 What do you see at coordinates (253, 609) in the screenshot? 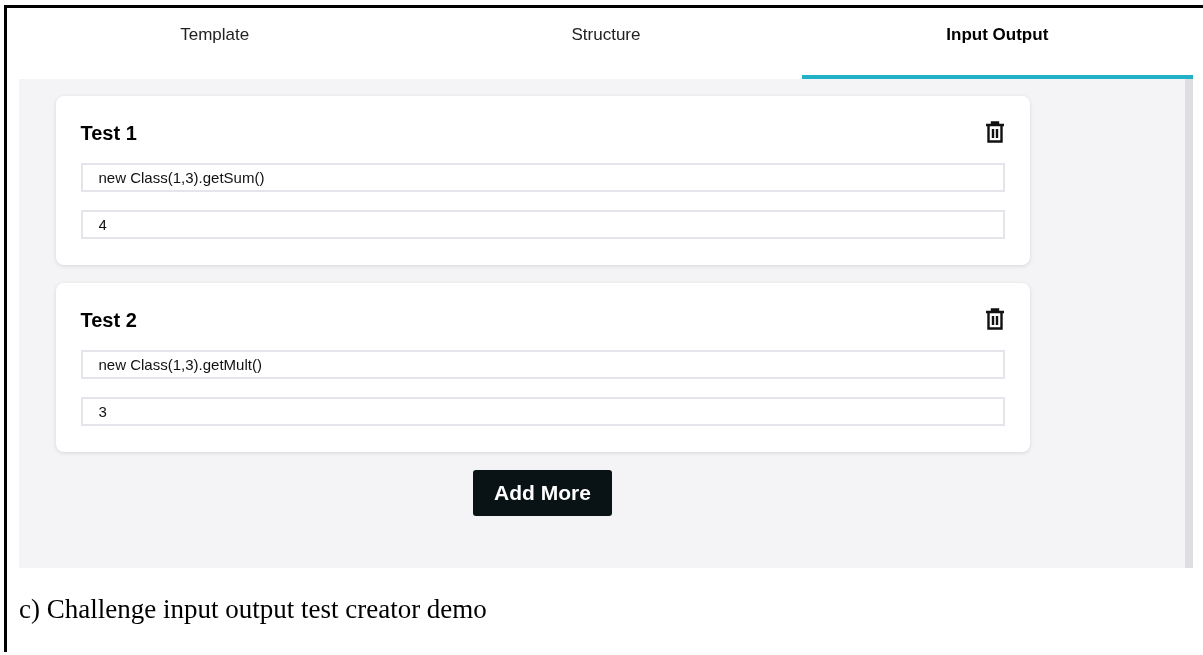
I see `figure-caption: c) Challenge input output test creator demo` at bounding box center [253, 609].